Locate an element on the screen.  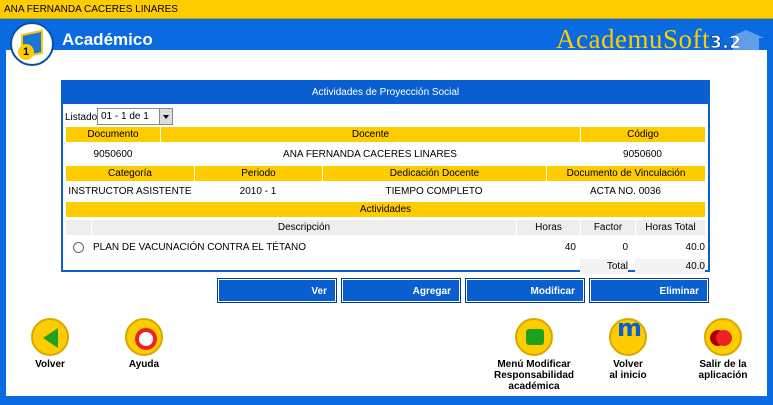
listado-select: 01 - 1 de 1 is located at coordinates (135, 116).